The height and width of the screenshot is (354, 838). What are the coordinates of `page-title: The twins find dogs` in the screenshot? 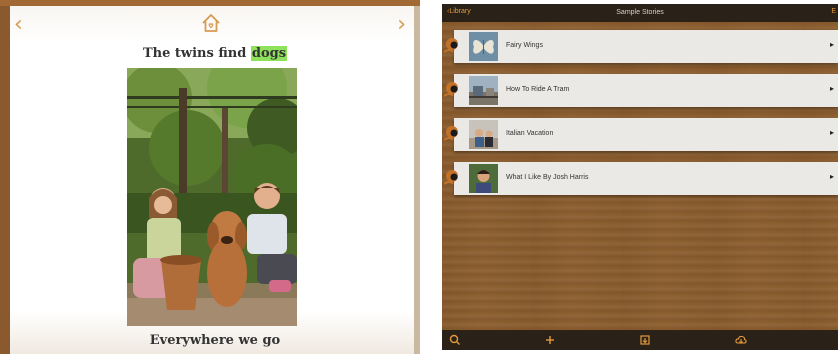 It's located at (210, 53).